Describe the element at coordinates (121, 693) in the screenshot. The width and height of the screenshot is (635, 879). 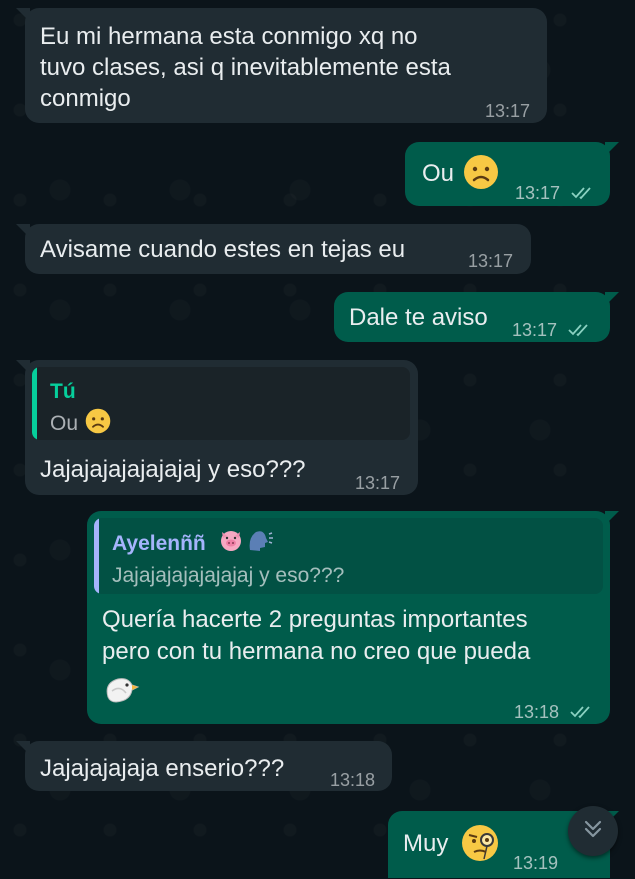
I see `dove-icon` at that location.